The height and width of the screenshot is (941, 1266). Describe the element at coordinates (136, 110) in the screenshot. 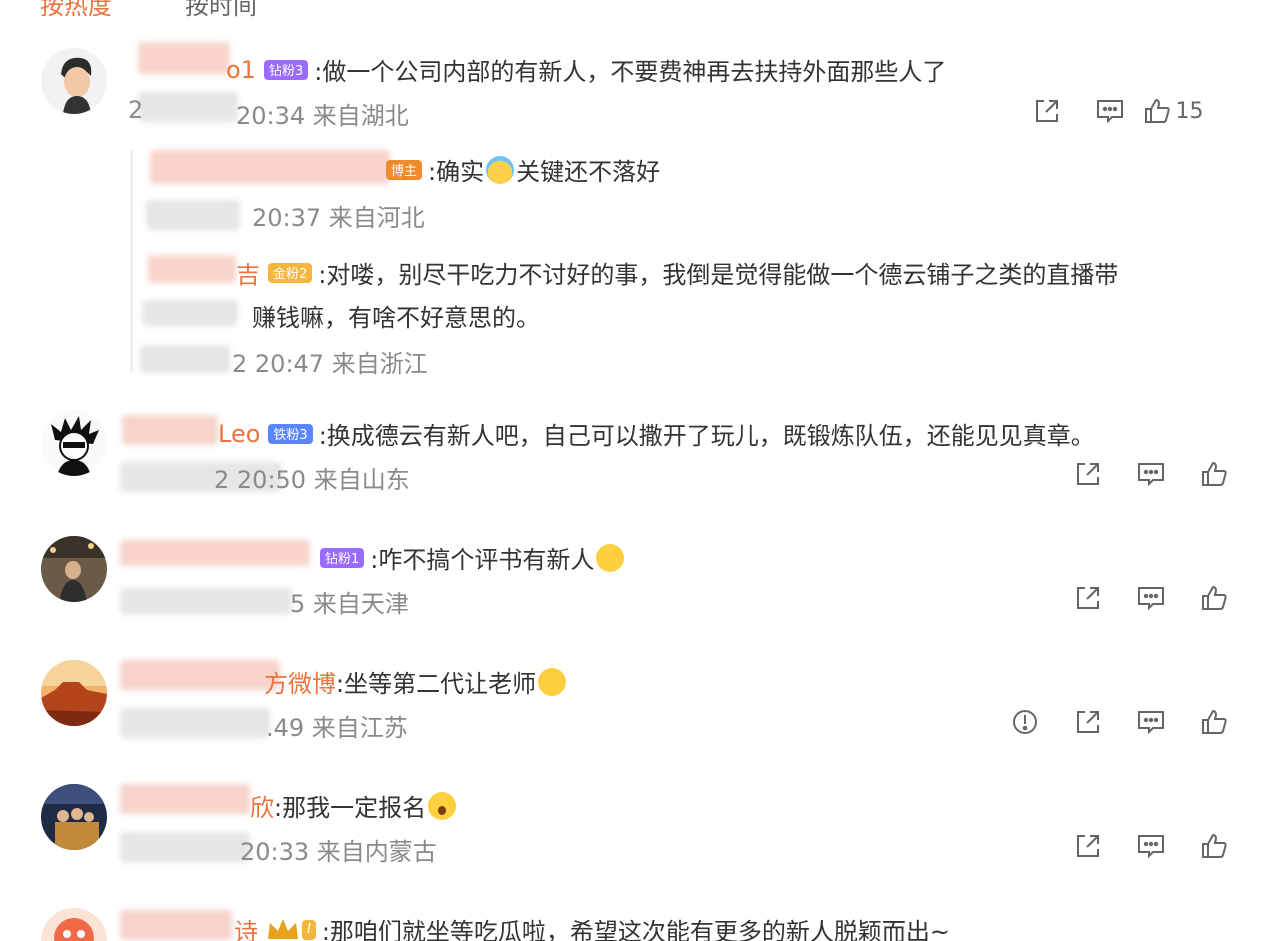

I see `comment-date-prefix: 2` at that location.